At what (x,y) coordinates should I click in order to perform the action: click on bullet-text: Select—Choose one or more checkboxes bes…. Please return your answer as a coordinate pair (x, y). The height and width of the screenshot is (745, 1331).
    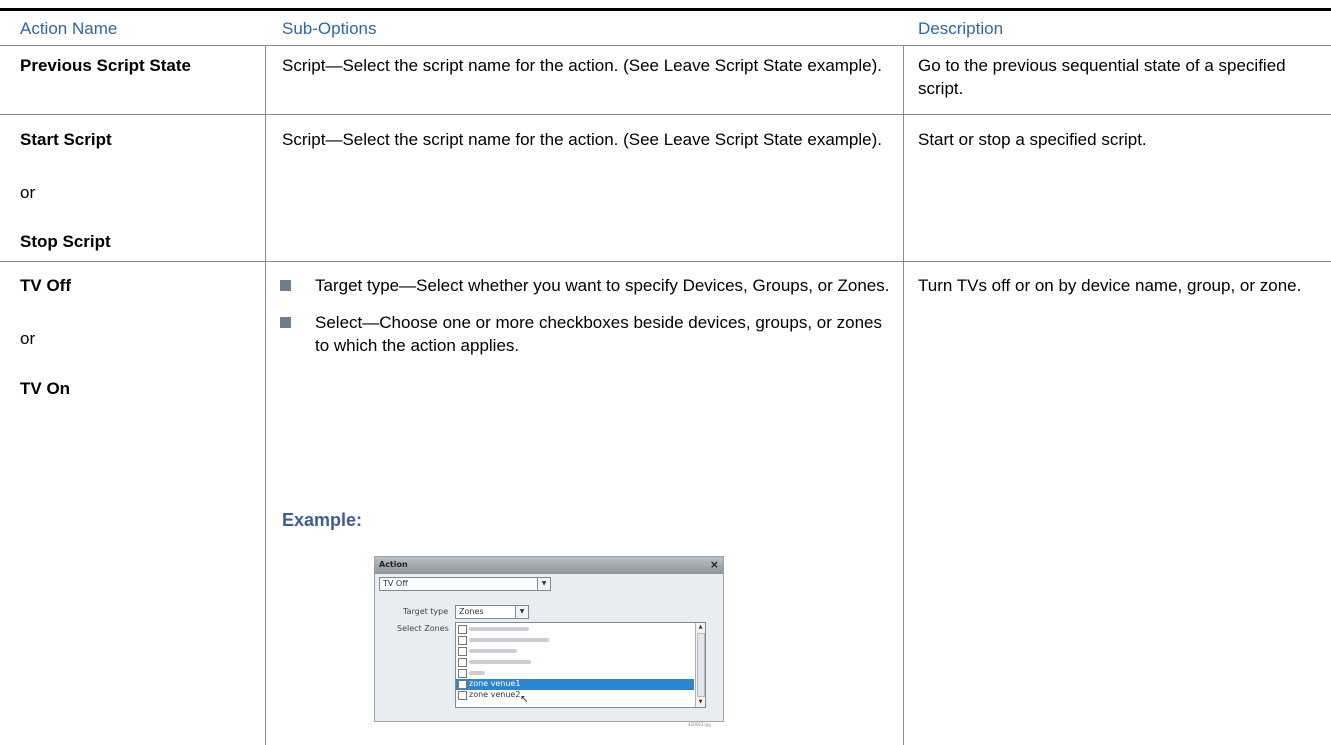
    Looking at the image, I should click on (598, 334).